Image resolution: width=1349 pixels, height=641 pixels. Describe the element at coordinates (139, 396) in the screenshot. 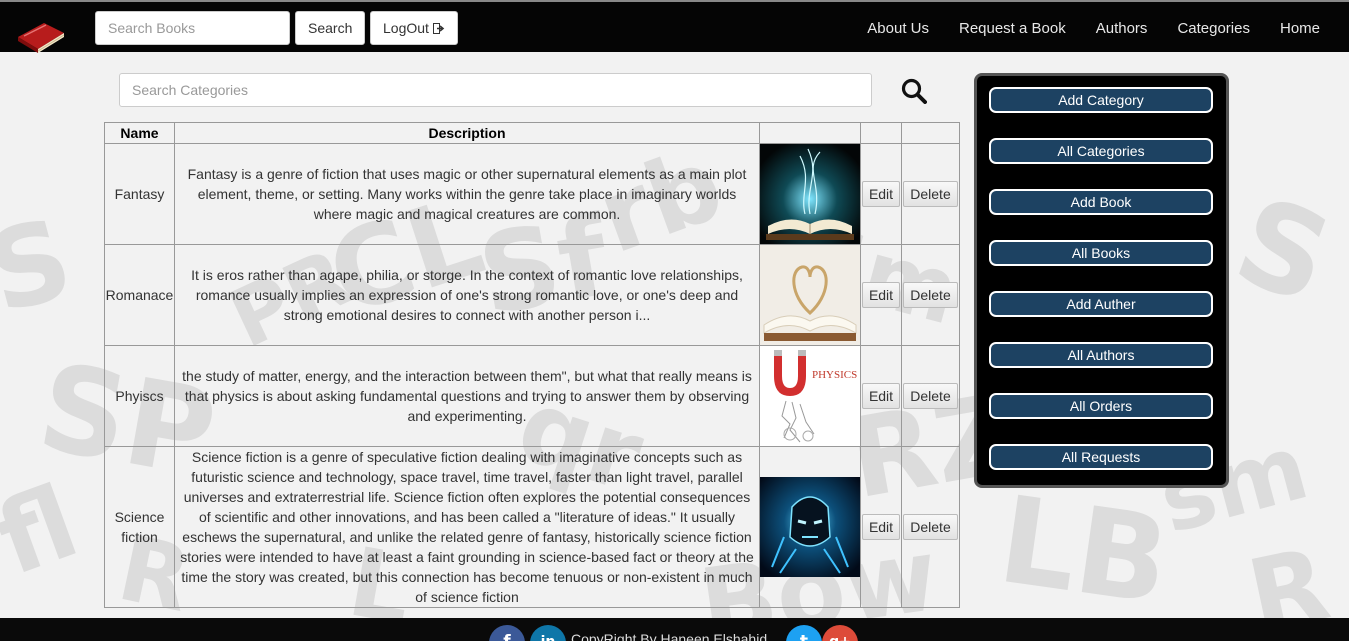

I see `category-name: Phyiscs` at that location.